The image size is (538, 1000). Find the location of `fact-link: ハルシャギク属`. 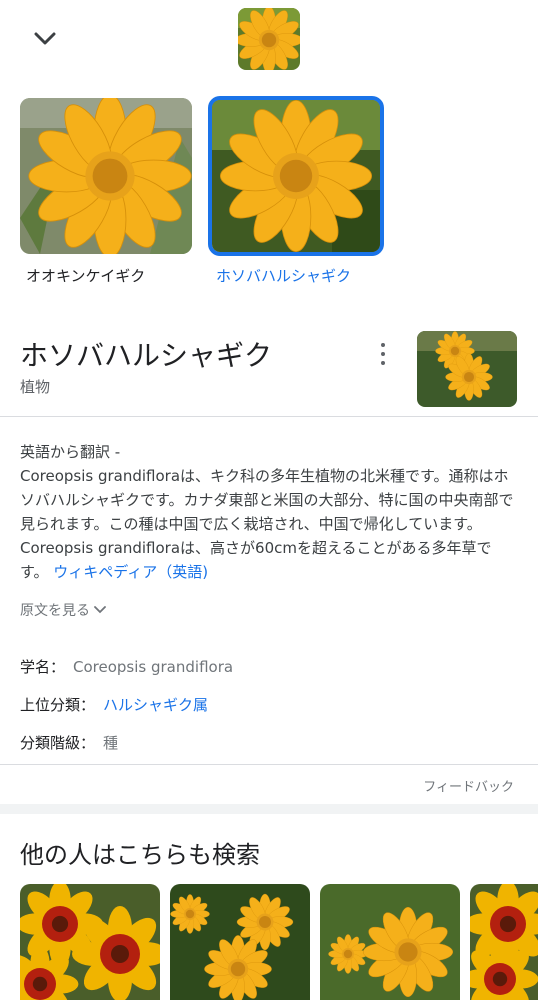

fact-link: ハルシャギク属 is located at coordinates (155, 705).